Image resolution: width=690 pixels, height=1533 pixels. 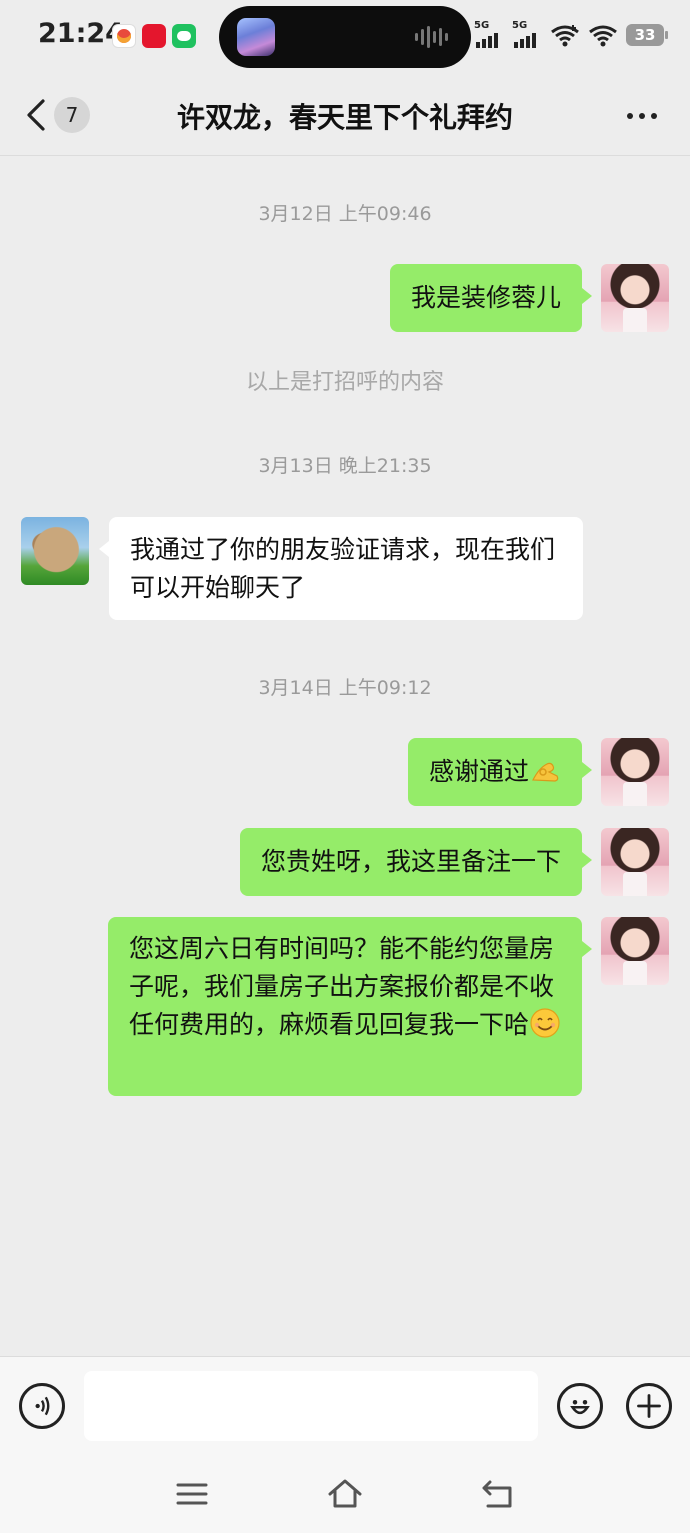 I want to click on input-bar, so click(x=345, y=1405).